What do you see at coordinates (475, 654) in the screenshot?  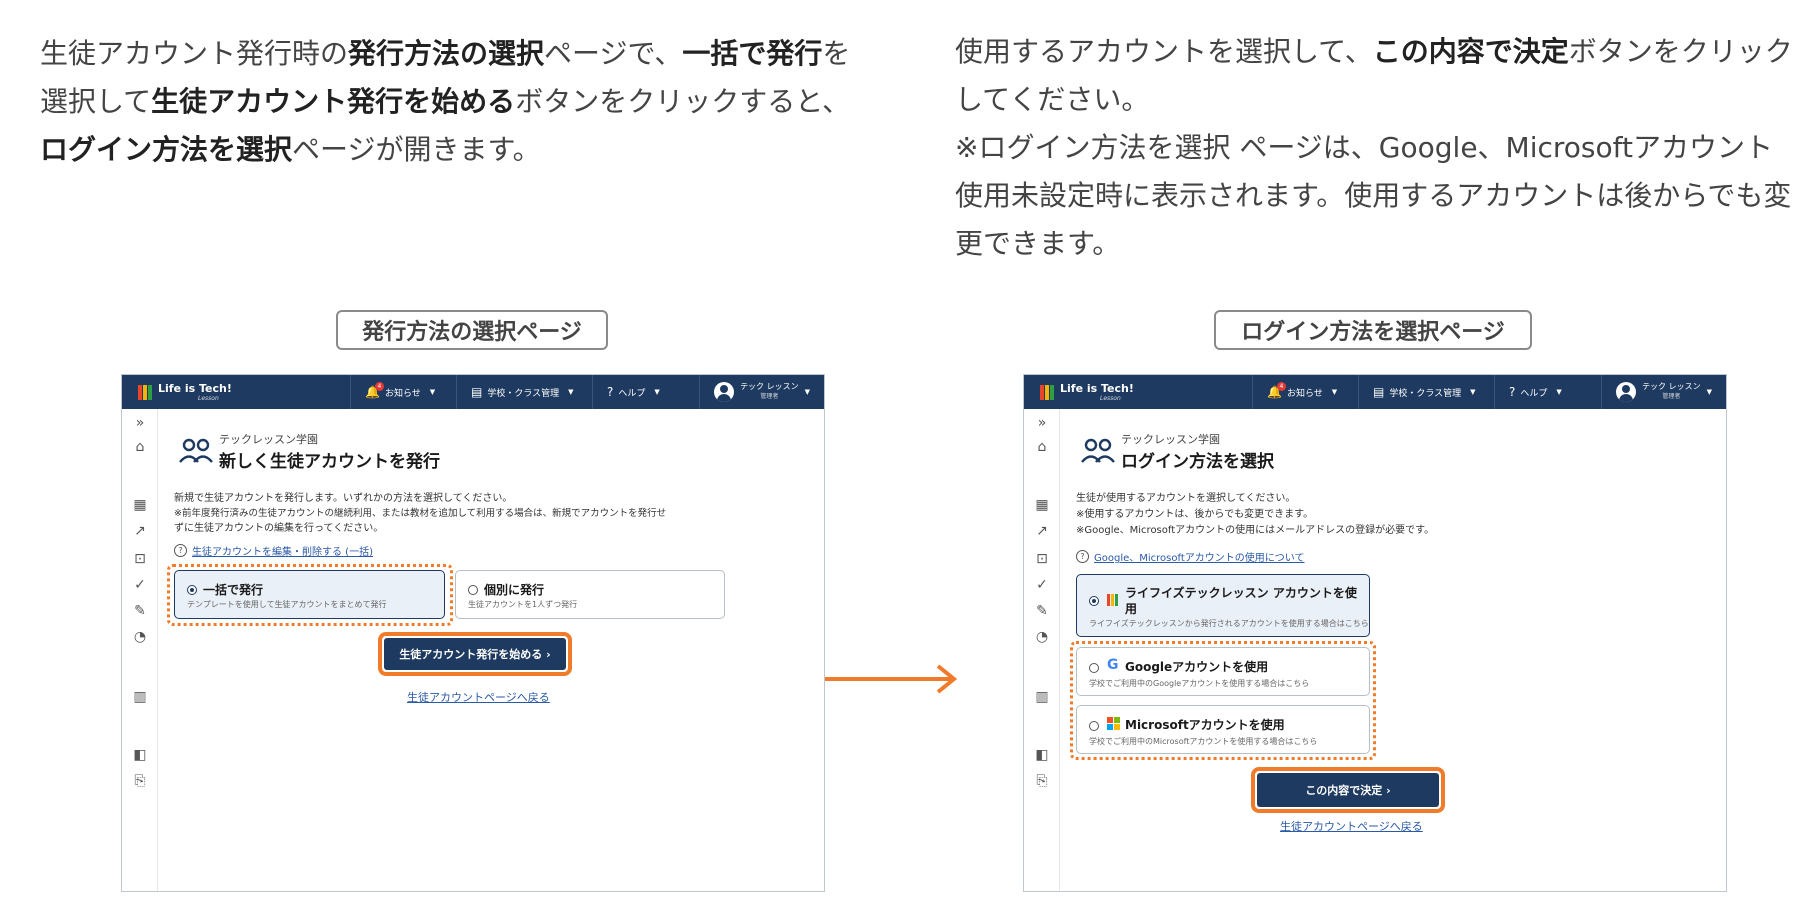 I see `start-issue-button: 生徒アカウント発行を始める ›` at bounding box center [475, 654].